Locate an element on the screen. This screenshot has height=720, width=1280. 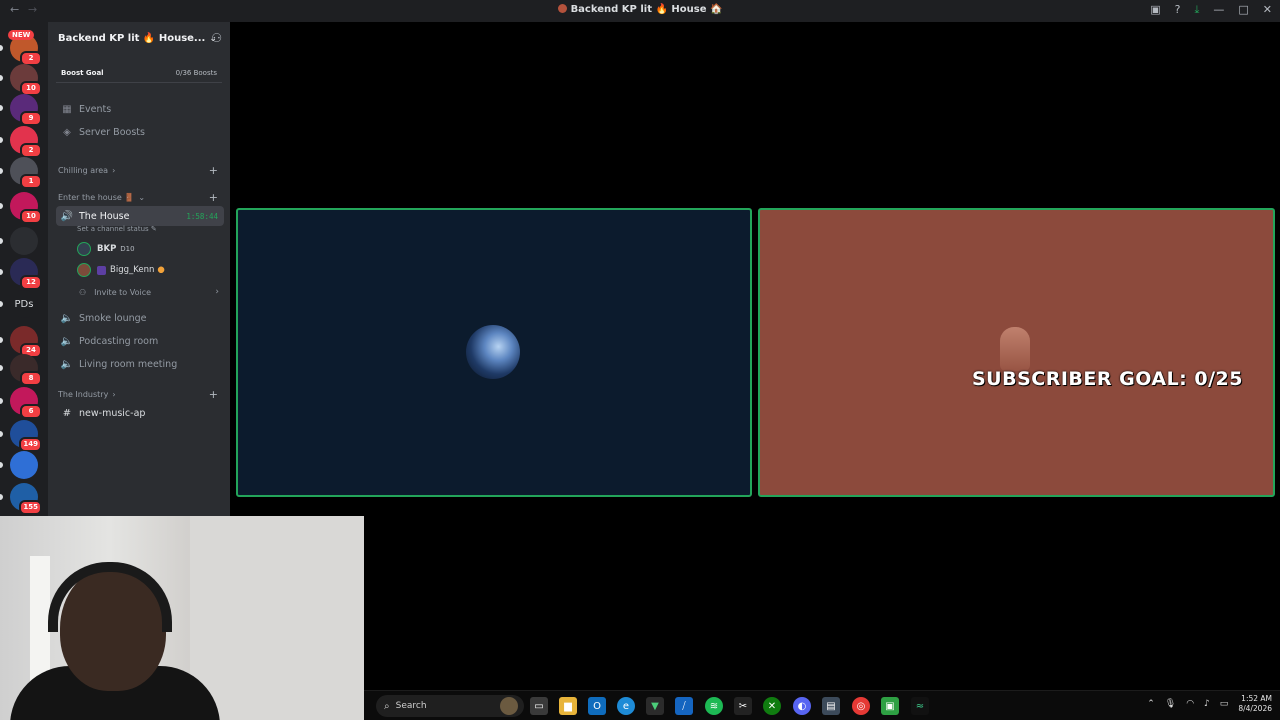
category-chilling: Chilling area › + is located at coordinates (139, 170).